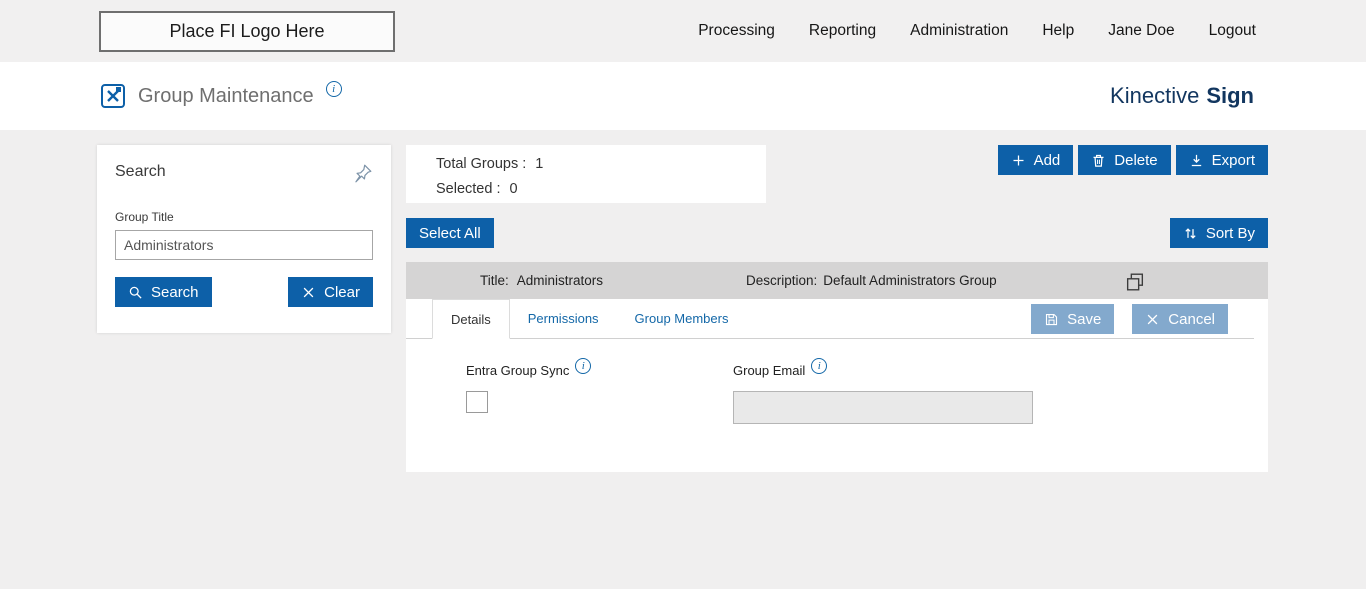 The image size is (1366, 589). I want to click on export-button: Export, so click(1221, 160).